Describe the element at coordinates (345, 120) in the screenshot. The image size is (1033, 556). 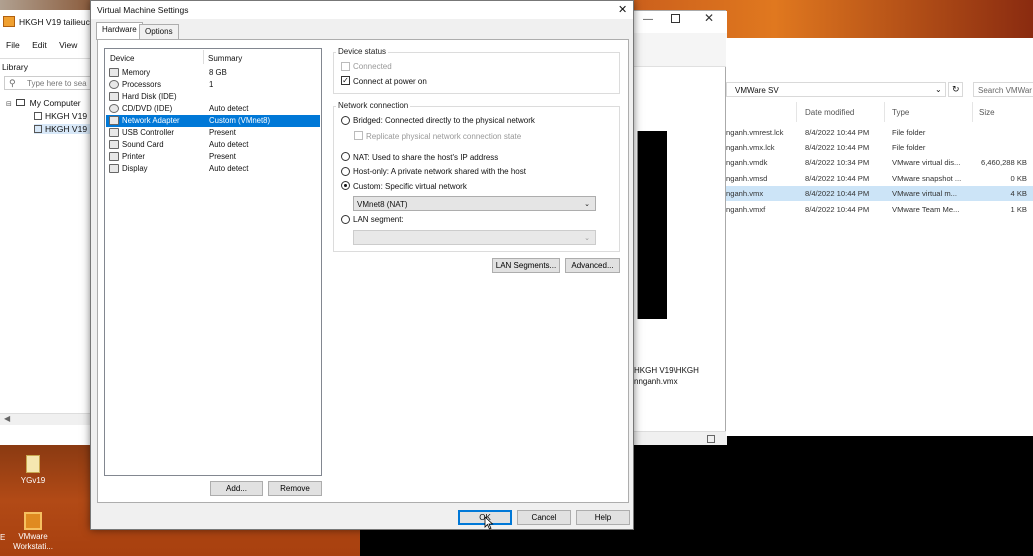
I see `bridged-radio` at that location.